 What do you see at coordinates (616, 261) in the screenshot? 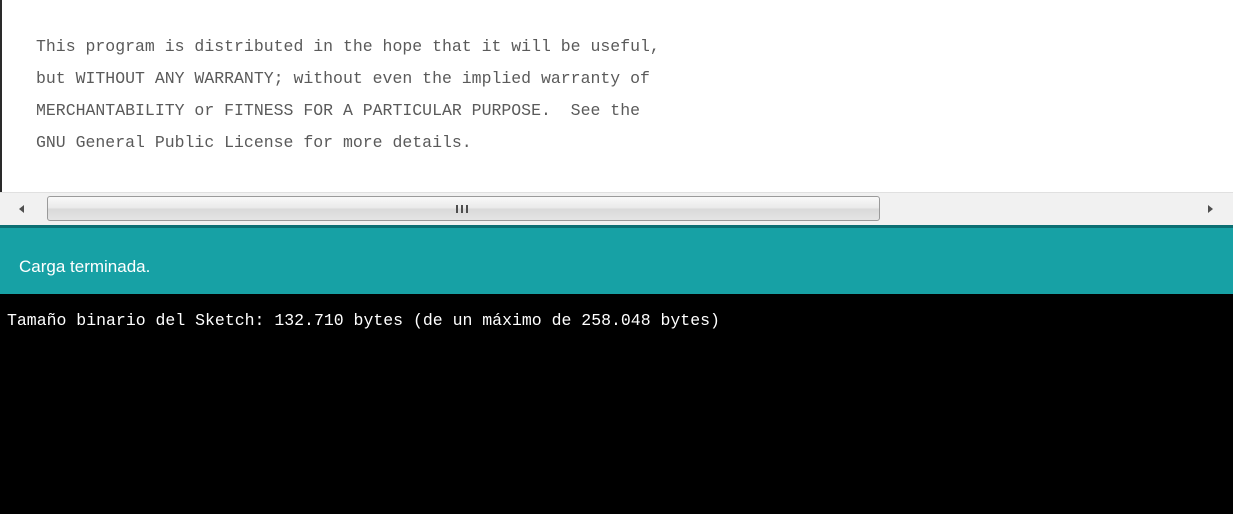
I see `status-bar: Carga terminada.` at bounding box center [616, 261].